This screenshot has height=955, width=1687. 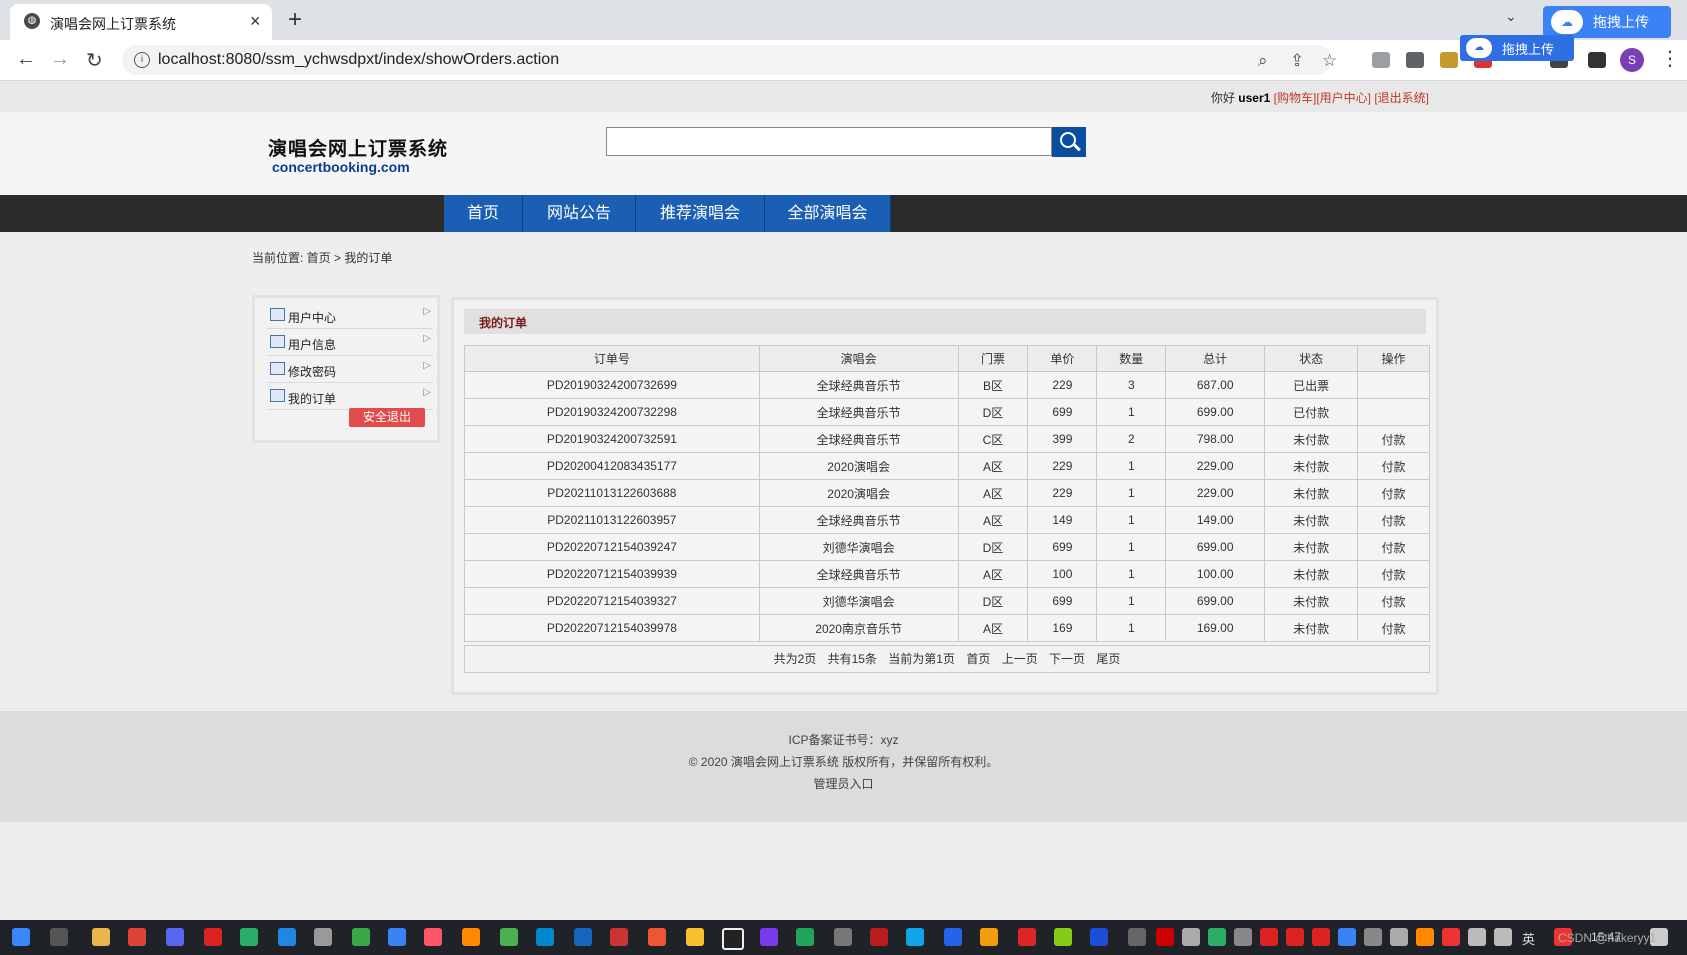 What do you see at coordinates (1343, 98) in the screenshot?
I see `user-center-link: [用户中心]` at bounding box center [1343, 98].